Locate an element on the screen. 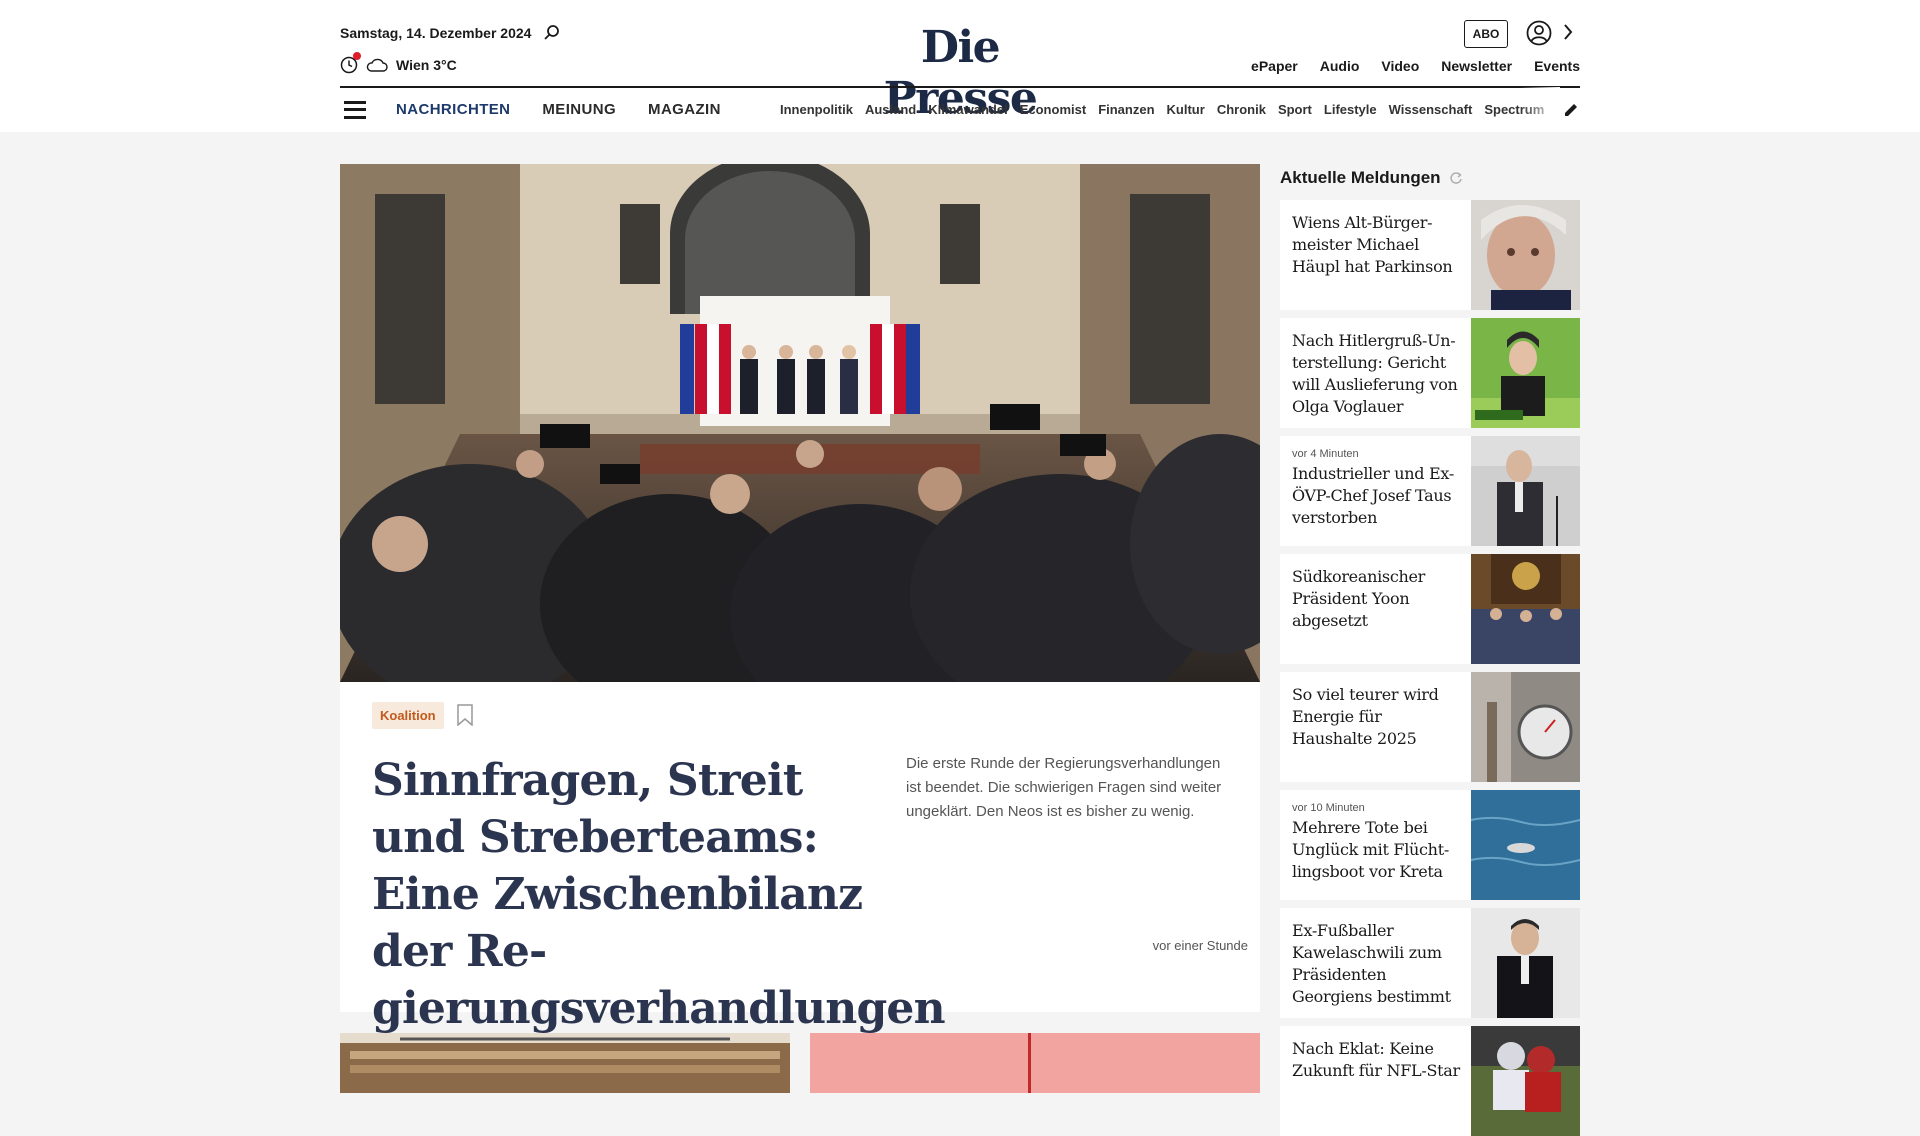 Image resolution: width=1920 pixels, height=1136 pixels. hero-timestamp: vor einer Stunde is located at coordinates (1200, 945).